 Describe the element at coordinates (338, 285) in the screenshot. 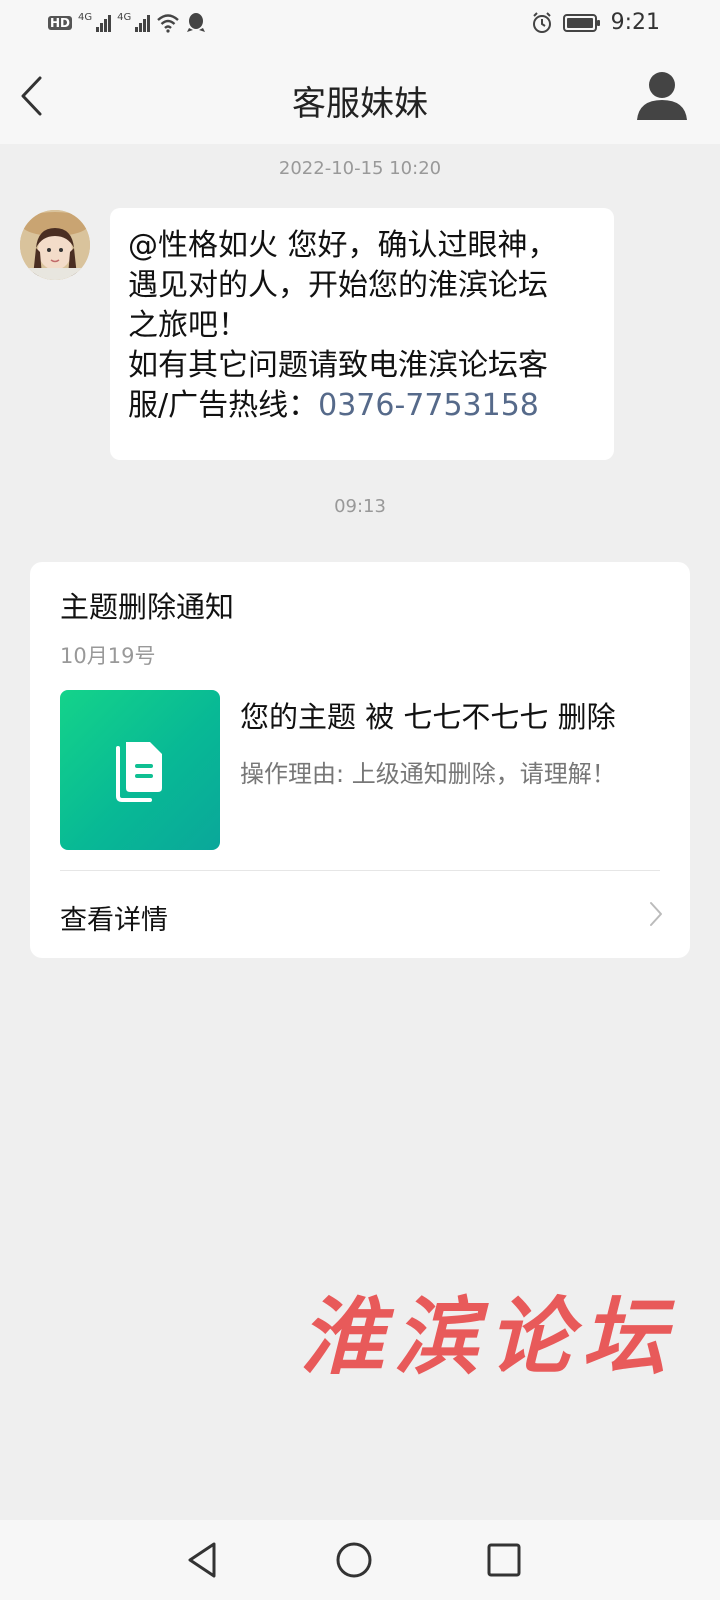

I see `message-line: 遇见对的人，开始您的淮滨论坛` at that location.